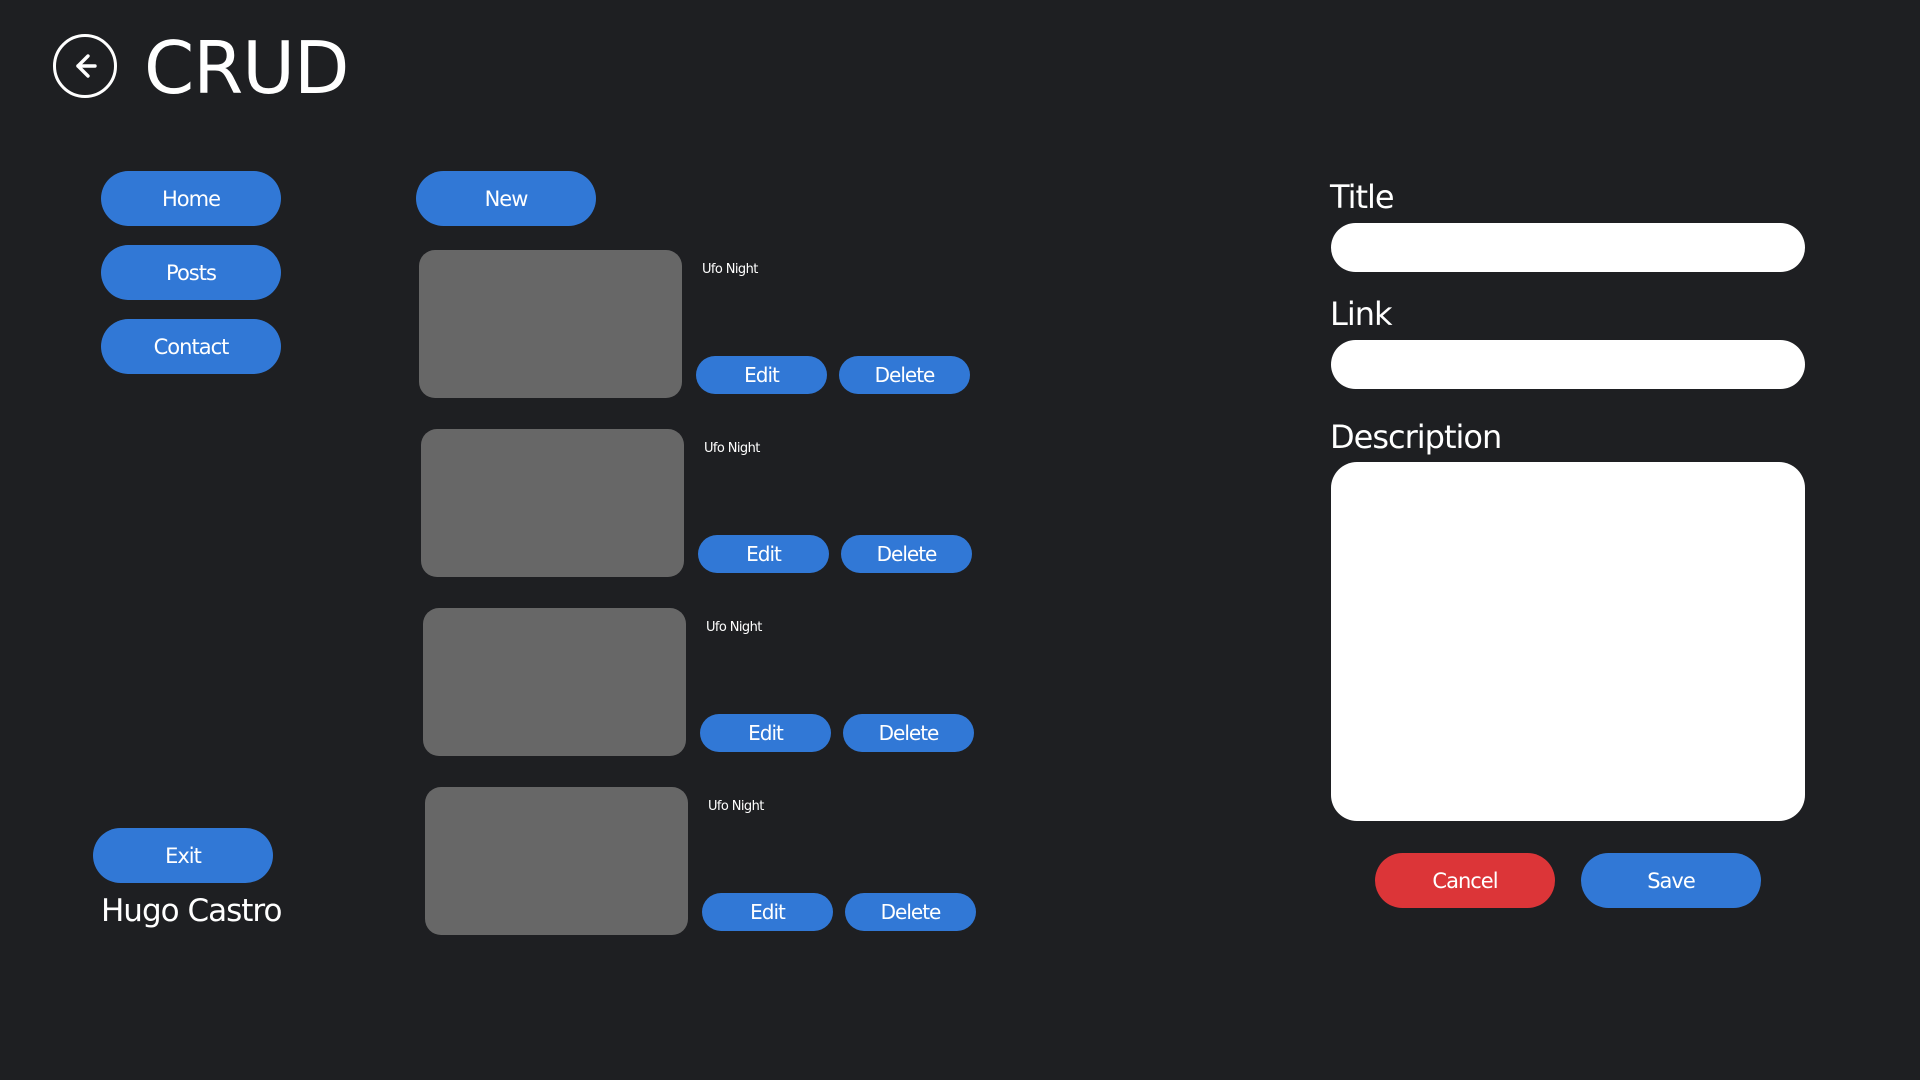  I want to click on description-label: Description, so click(1416, 437).